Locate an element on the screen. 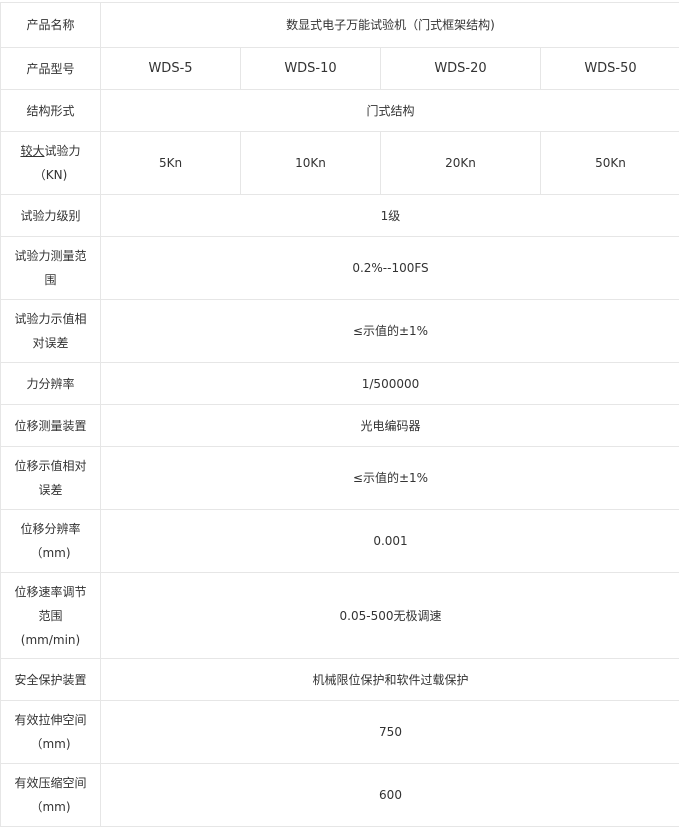 This screenshot has width=679, height=834. table-row: 较大试验力 （KN) 5Kn 10Kn 20Kn 50Kn is located at coordinates (340, 163).